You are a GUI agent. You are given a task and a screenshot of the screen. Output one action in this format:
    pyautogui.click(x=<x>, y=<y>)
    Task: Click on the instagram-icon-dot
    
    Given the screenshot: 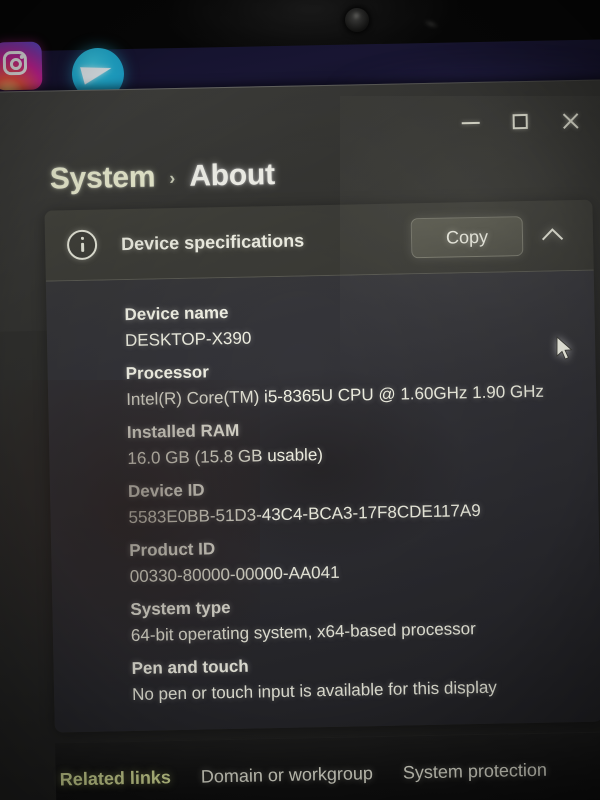 What is the action you would take?
    pyautogui.click(x=21, y=56)
    